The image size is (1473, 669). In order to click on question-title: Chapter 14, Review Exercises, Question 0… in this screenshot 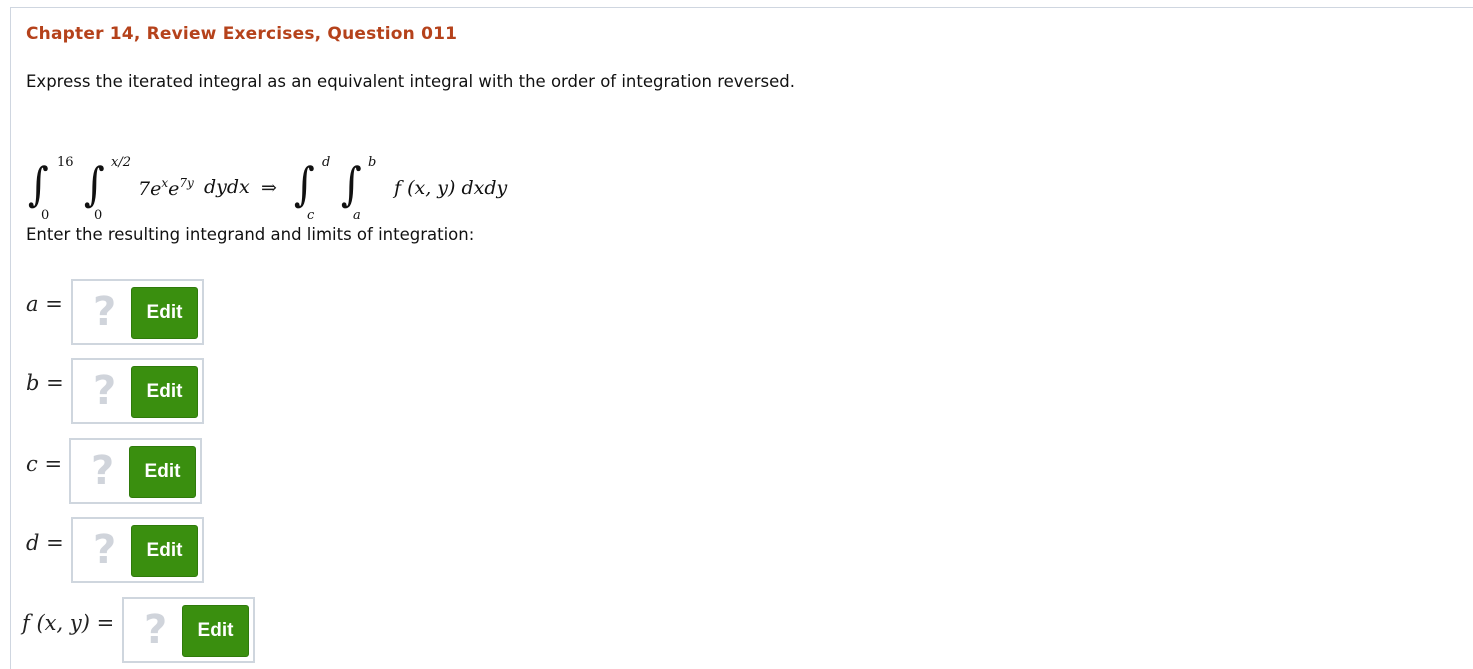, I will do `click(242, 34)`.